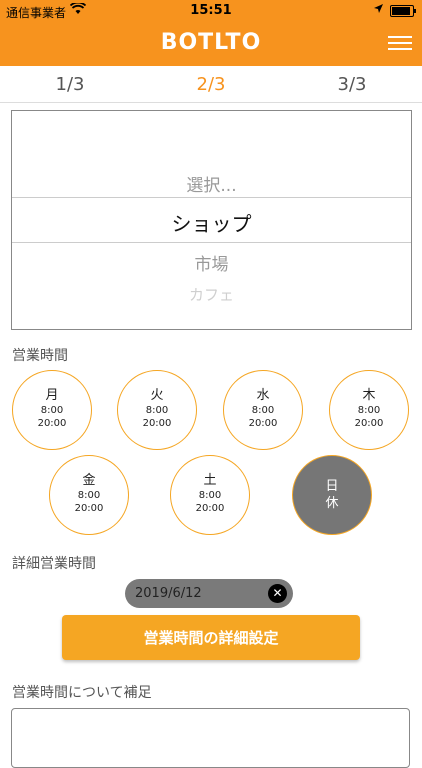 The image size is (422, 768). What do you see at coordinates (263, 410) in the screenshot?
I see `day-wednesday: 水 8:00 20:00` at bounding box center [263, 410].